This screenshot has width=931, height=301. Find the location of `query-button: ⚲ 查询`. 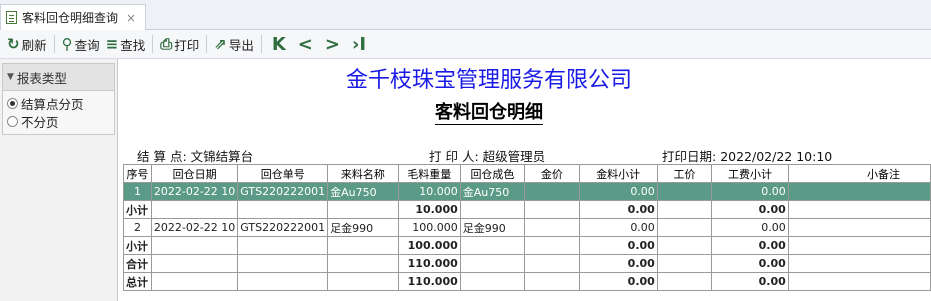

query-button: ⚲ 查询 is located at coordinates (81, 44).